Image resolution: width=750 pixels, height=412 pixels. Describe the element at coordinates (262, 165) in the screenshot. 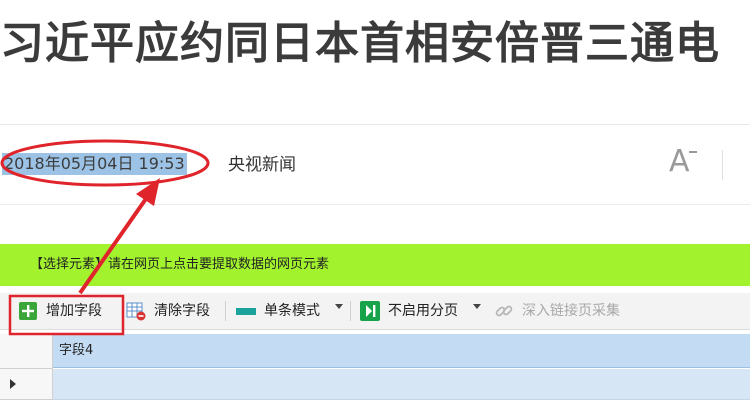

I see `article-source: 央视新闻` at that location.